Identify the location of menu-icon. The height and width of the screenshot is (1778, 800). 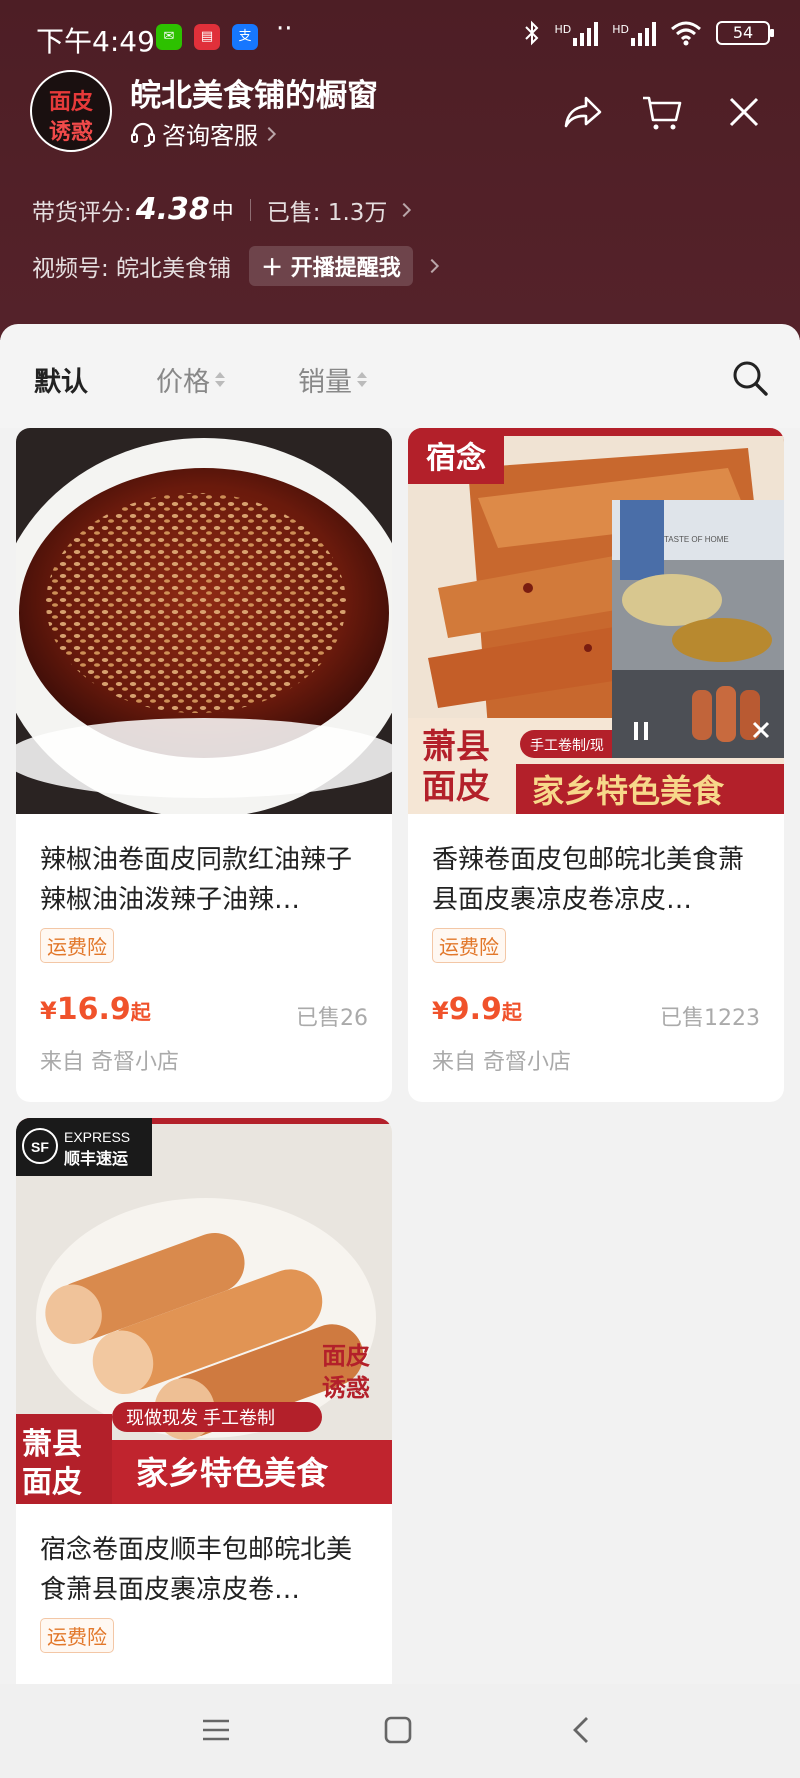
(216, 1730).